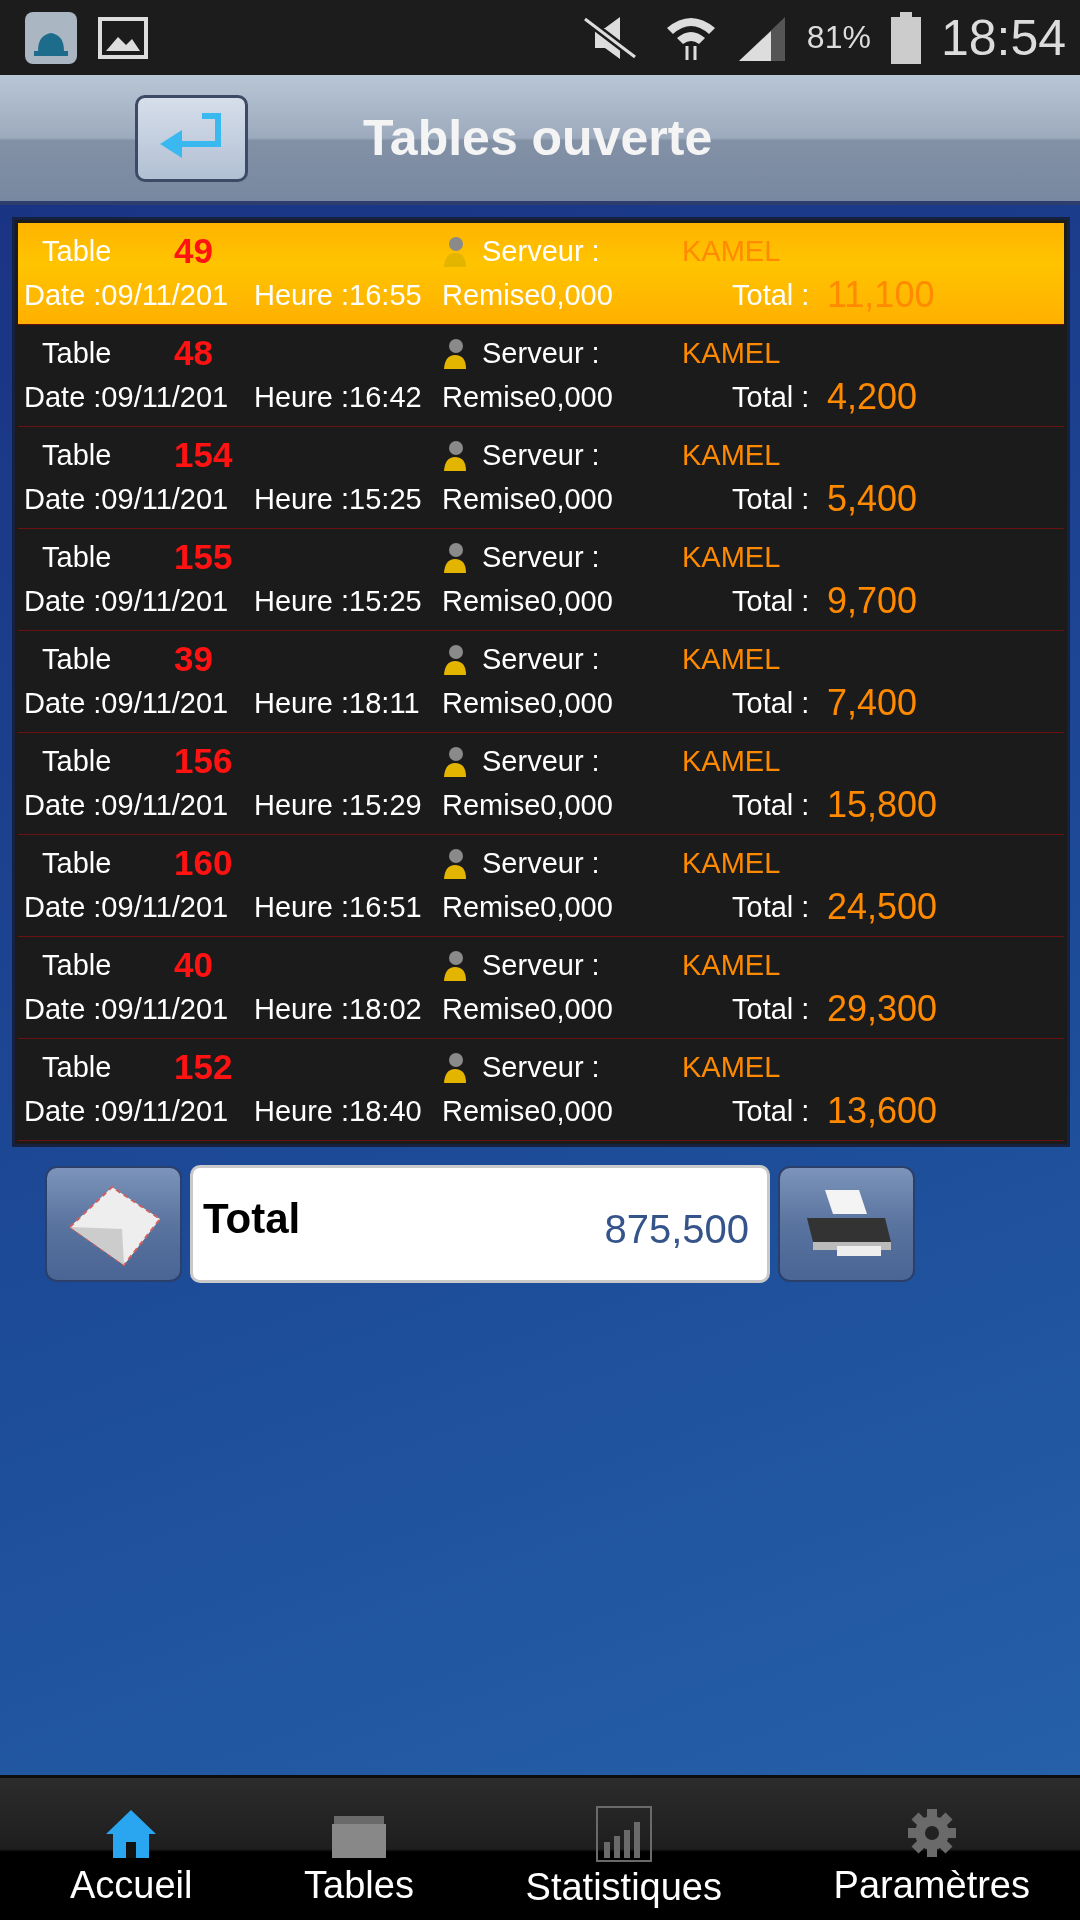  Describe the element at coordinates (203, 761) in the screenshot. I see `table-number: 156` at that location.